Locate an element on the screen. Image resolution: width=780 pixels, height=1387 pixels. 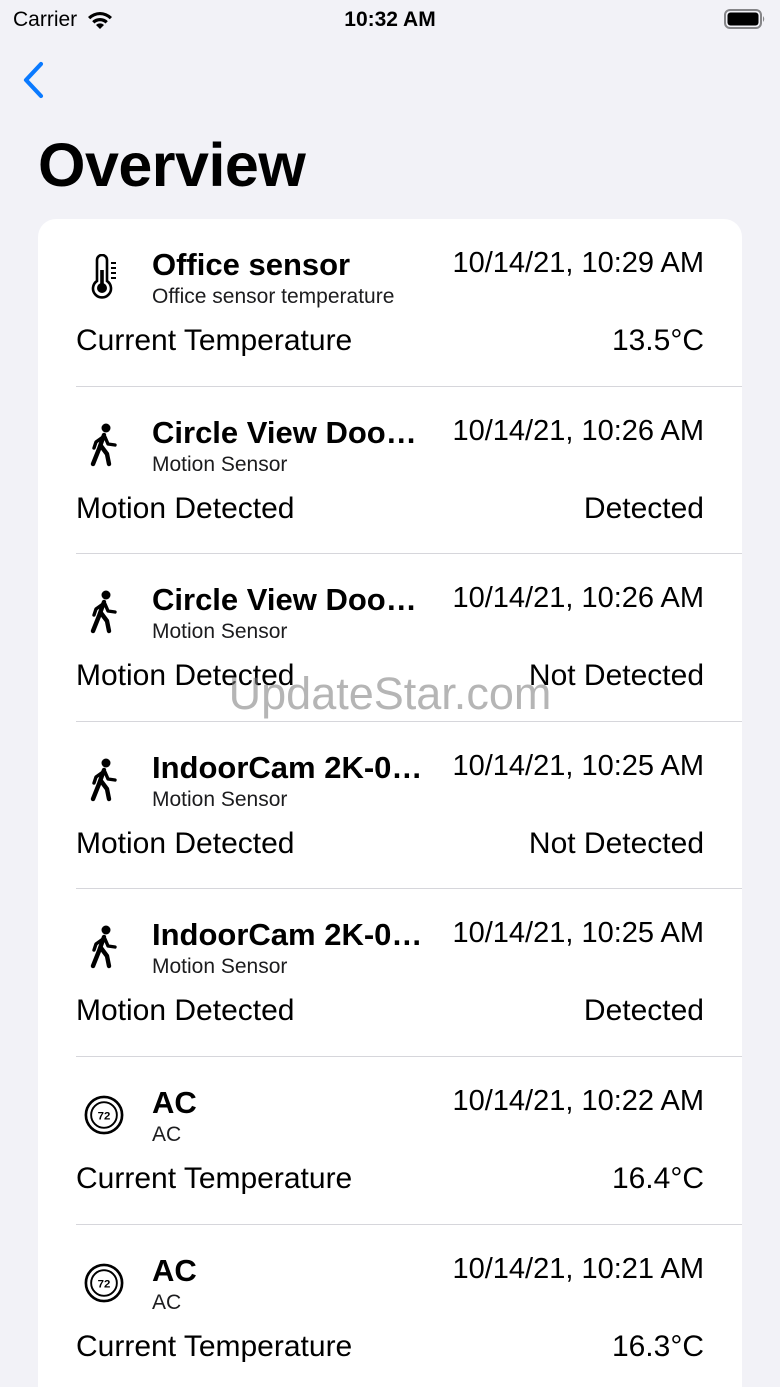
status-bar: Carrier 10:32 AM is located at coordinates (390, 20).